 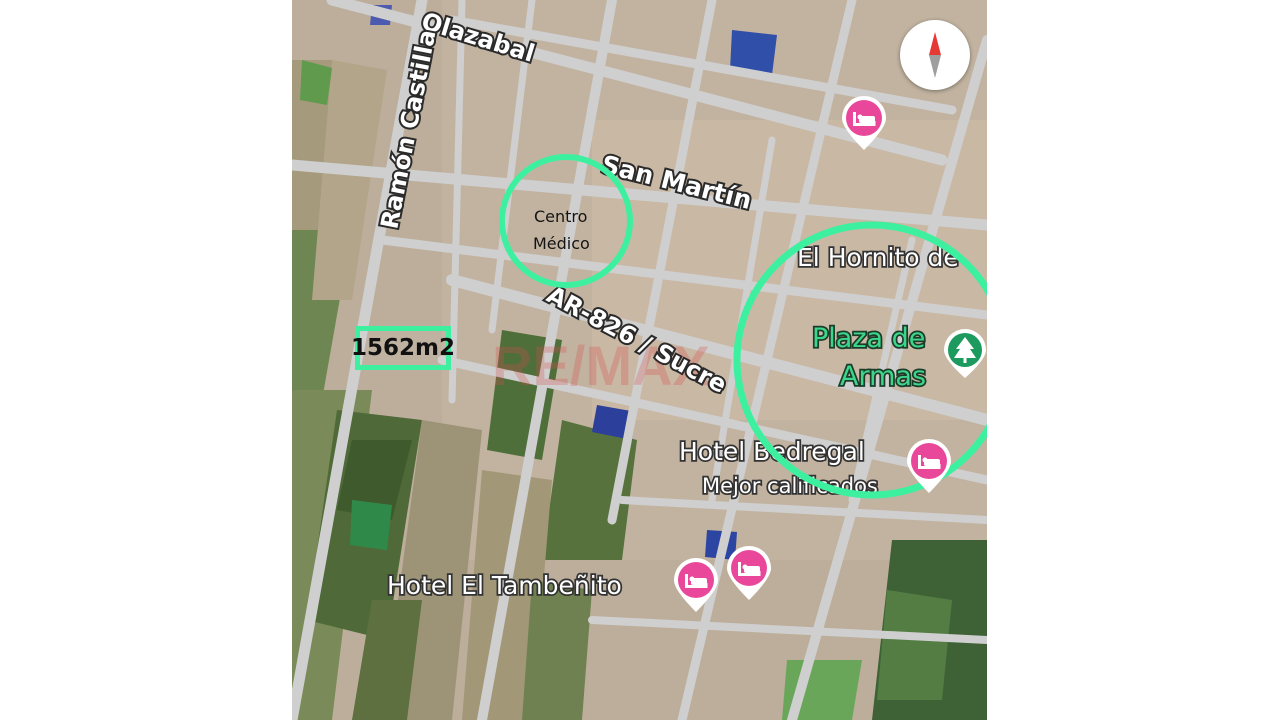 I want to click on plot-area-label: 1562m2, so click(x=403, y=348).